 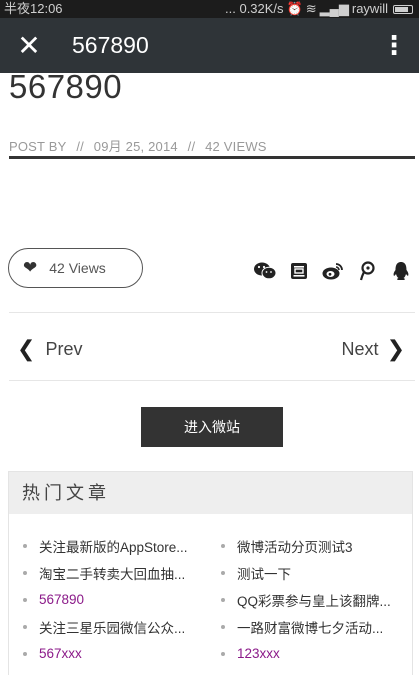 What do you see at coordinates (294, 8) in the screenshot?
I see `alarm-icon: ⏰` at bounding box center [294, 8].